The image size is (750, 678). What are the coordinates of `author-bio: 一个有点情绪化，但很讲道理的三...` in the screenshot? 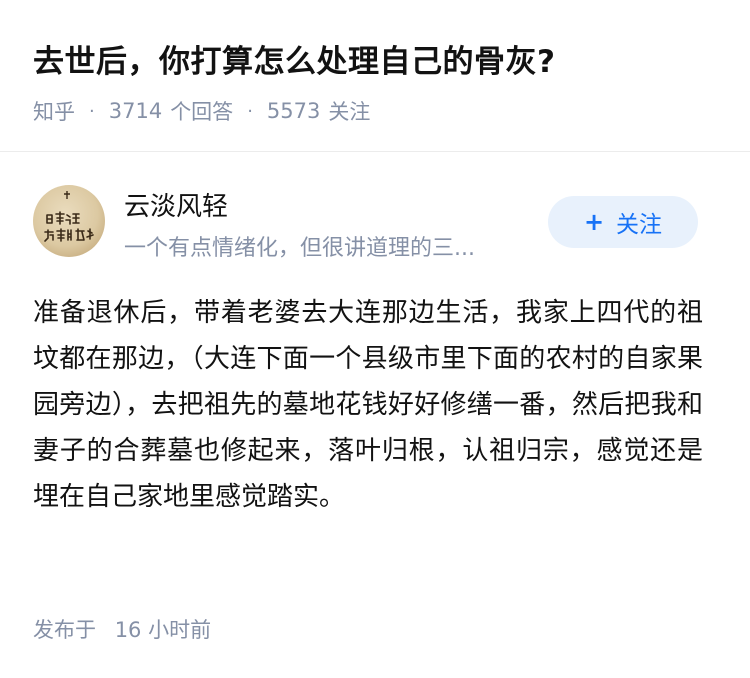 It's located at (299, 248).